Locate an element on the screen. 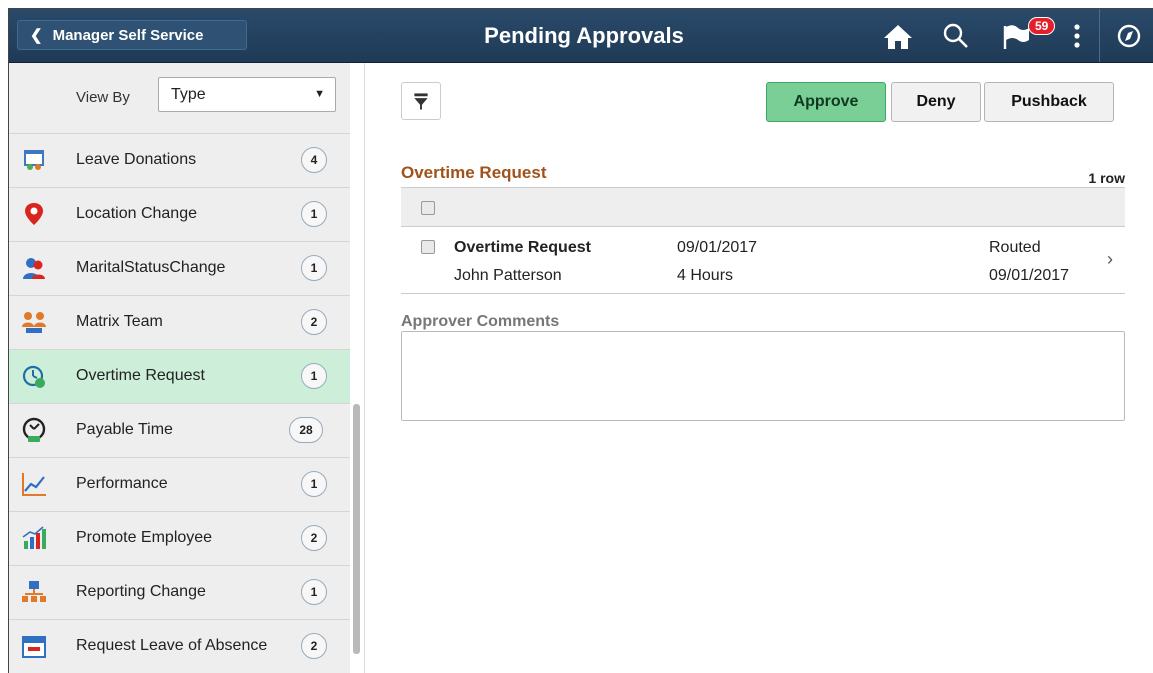 Image resolution: width=1153 pixels, height=673 pixels. header-divider is located at coordinates (1099, 35).